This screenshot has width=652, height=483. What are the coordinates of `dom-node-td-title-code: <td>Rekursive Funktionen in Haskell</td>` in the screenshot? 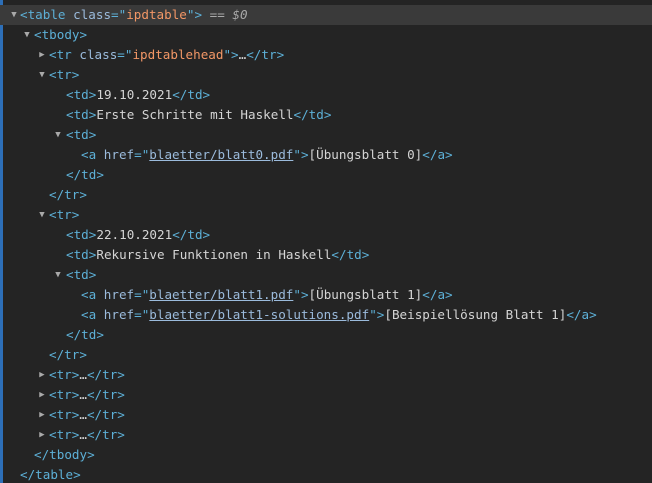 It's located at (218, 254).